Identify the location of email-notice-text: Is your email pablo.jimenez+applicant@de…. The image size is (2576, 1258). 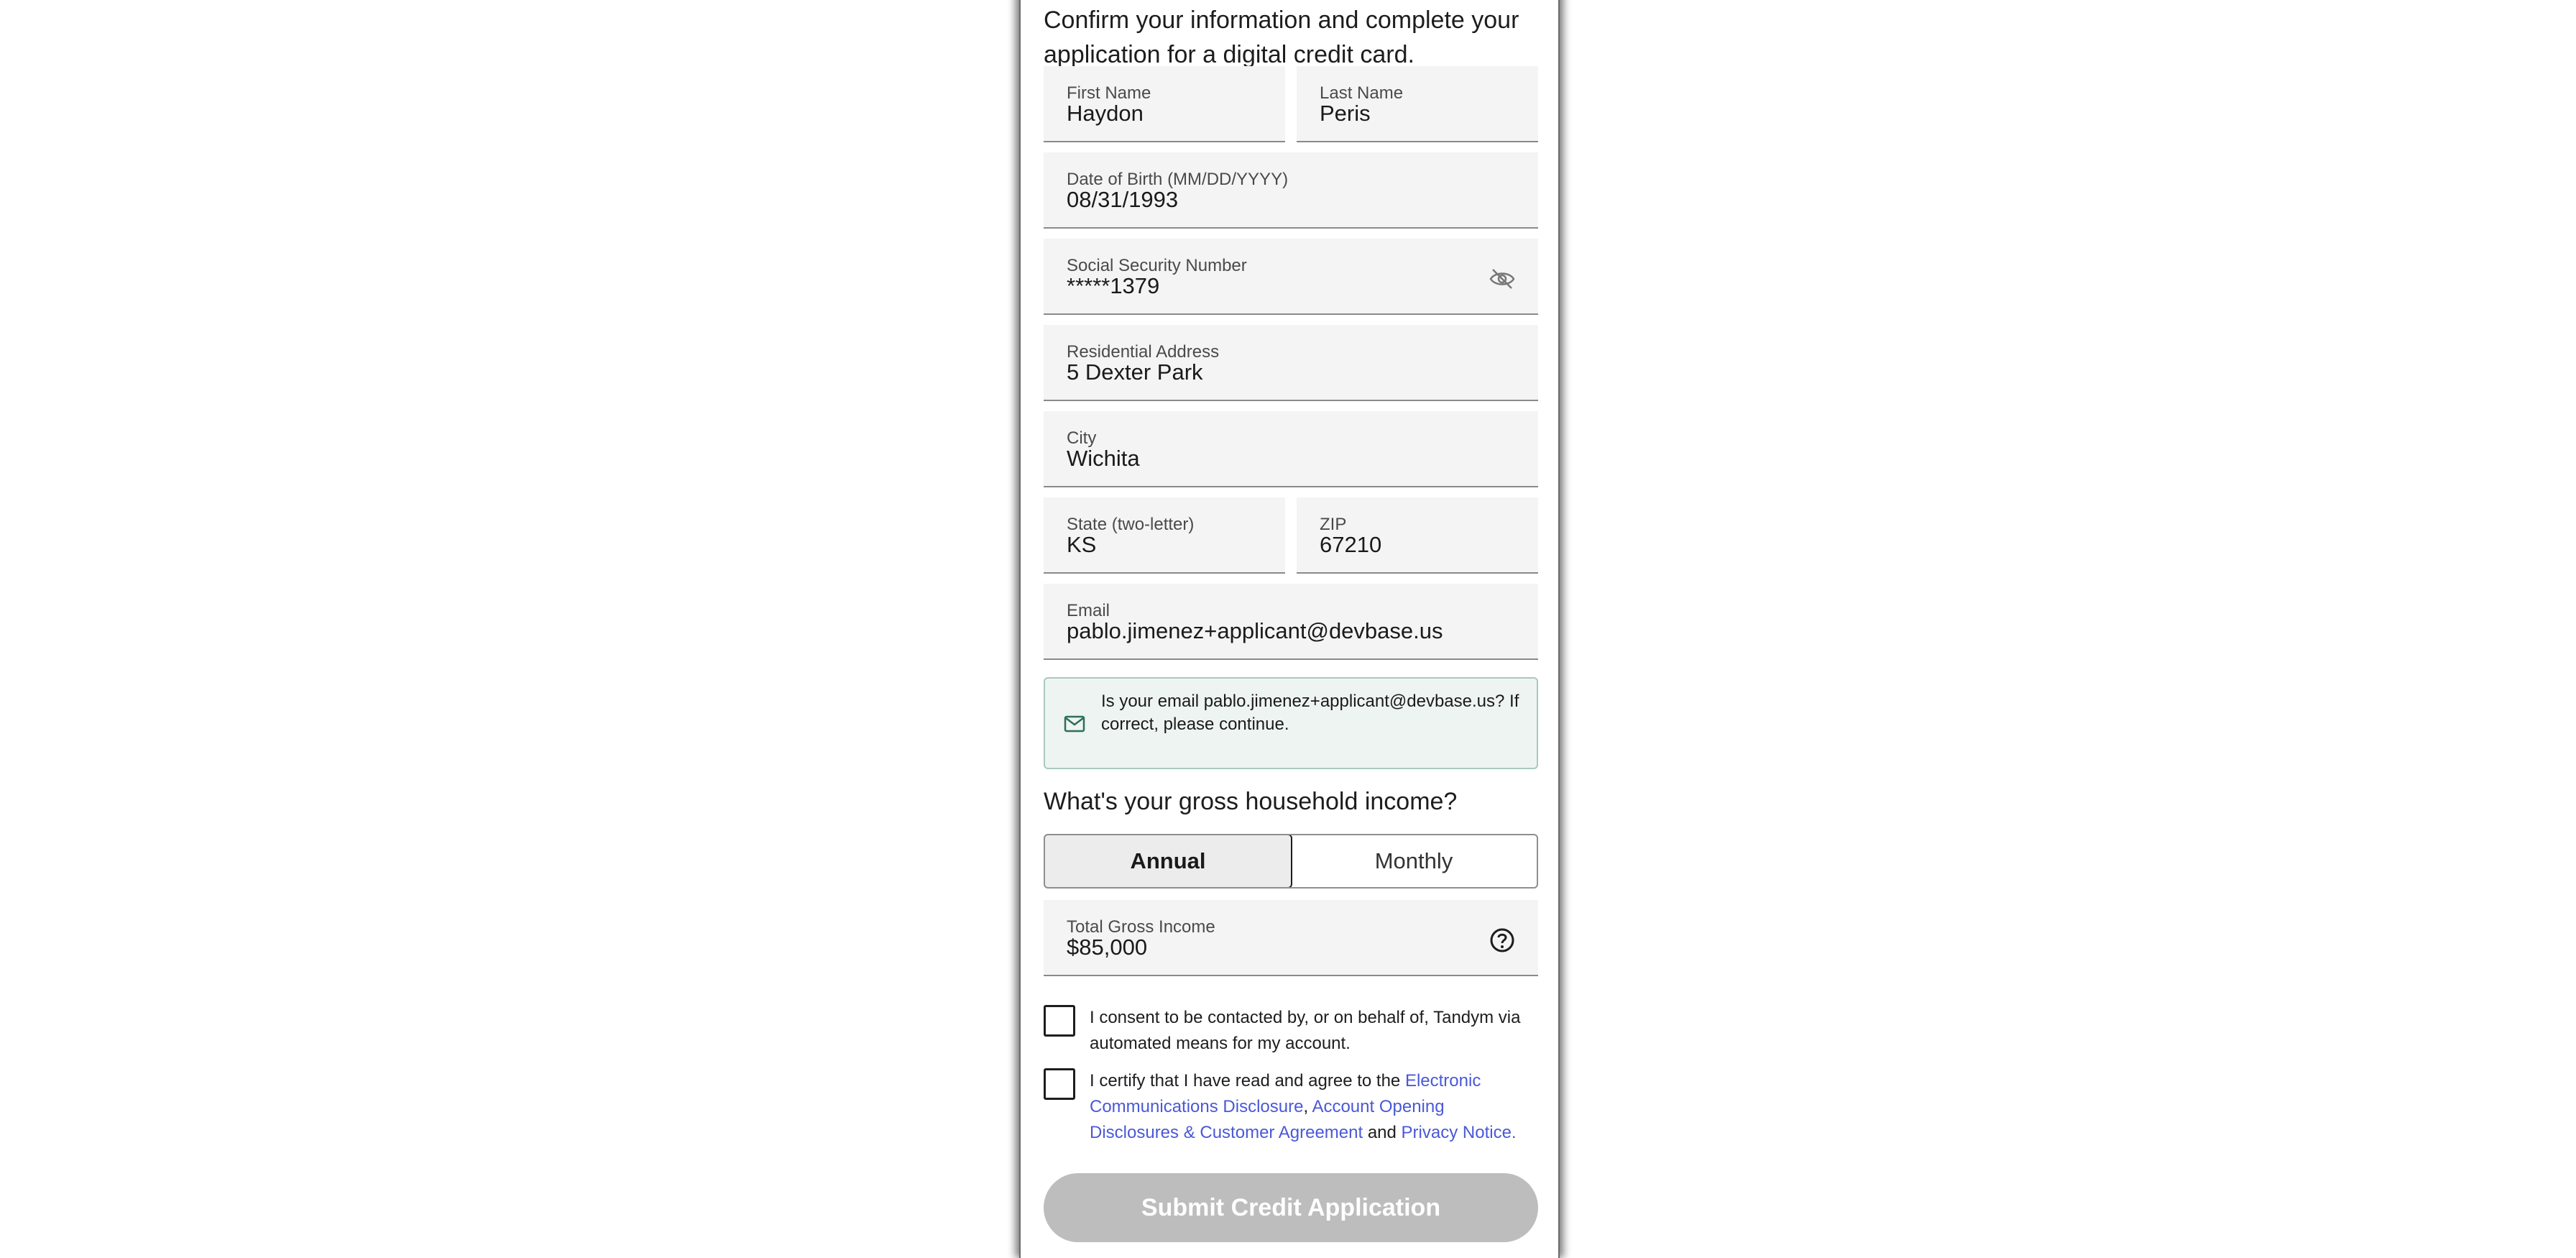
(1310, 713).